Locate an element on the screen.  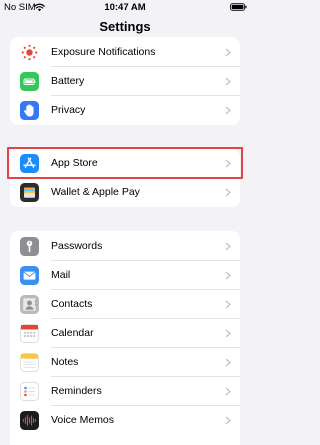
calendar-icon is located at coordinates (29, 333).